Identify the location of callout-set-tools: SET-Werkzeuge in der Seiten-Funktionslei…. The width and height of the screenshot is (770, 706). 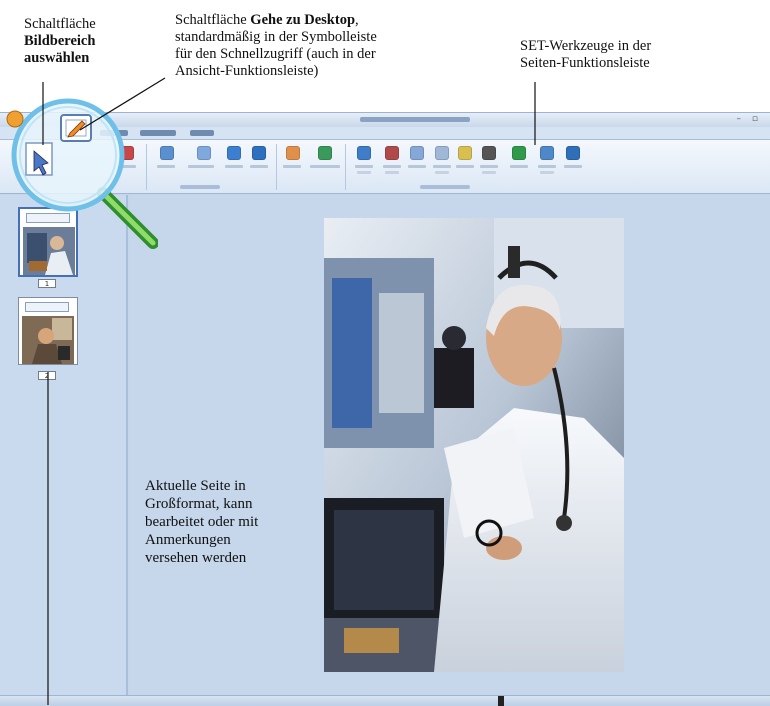
(630, 55).